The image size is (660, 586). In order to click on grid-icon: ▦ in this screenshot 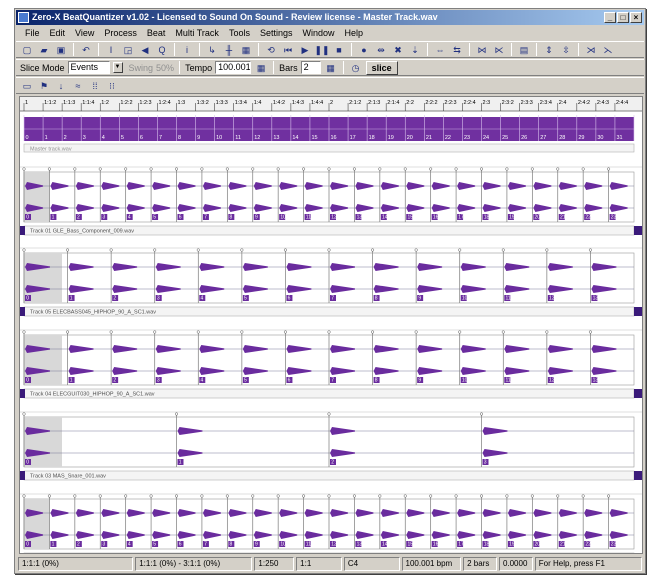, I will do `click(246, 50)`.